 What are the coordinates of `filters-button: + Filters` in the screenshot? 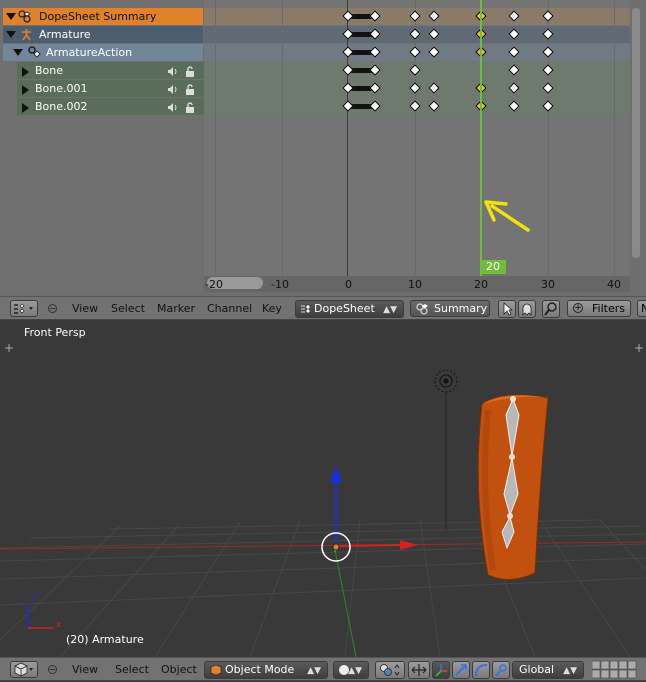 It's located at (599, 308).